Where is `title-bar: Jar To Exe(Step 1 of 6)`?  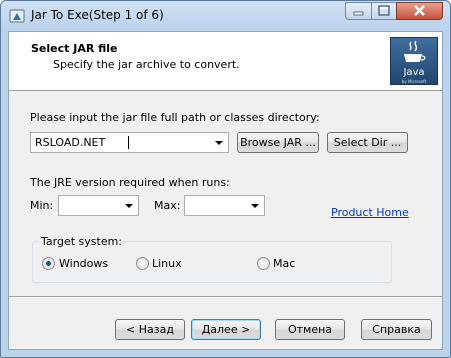 title-bar: Jar To Exe(Step 1 of 6) is located at coordinates (225, 15).